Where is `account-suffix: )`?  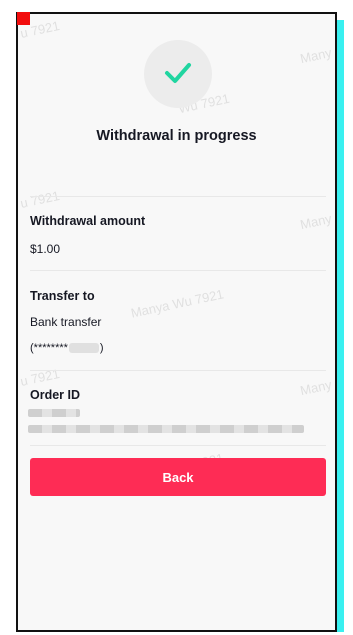 account-suffix: ) is located at coordinates (101, 348).